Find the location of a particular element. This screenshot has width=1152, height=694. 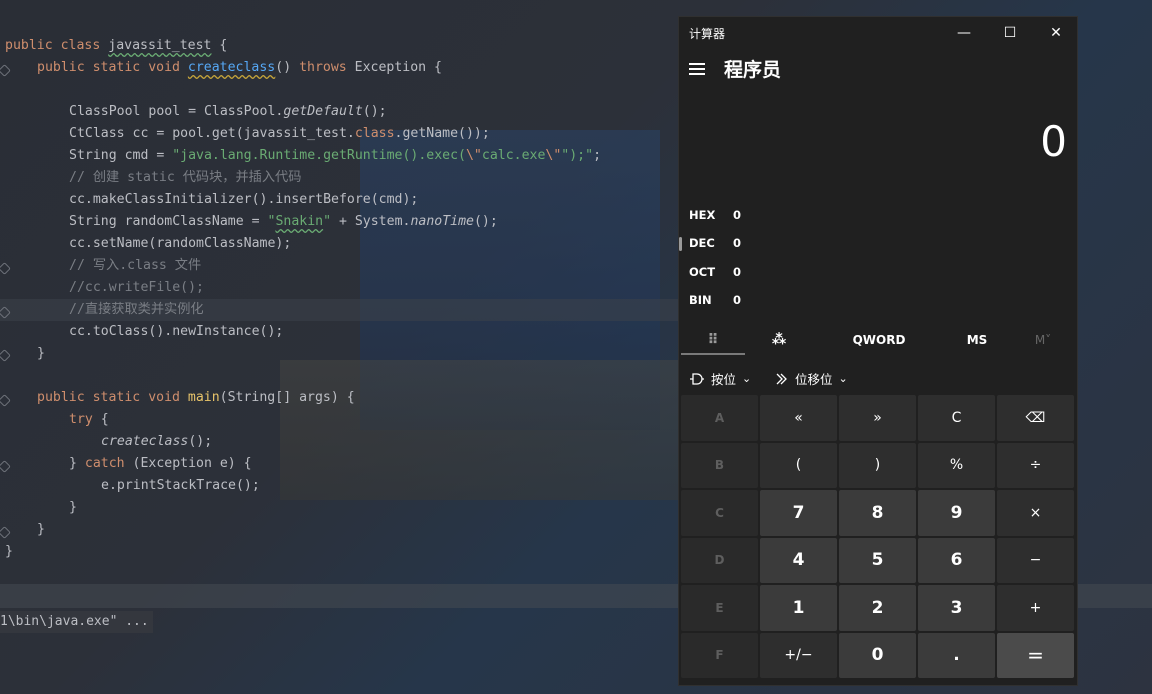

digit-2-button: 2 is located at coordinates (877, 608).